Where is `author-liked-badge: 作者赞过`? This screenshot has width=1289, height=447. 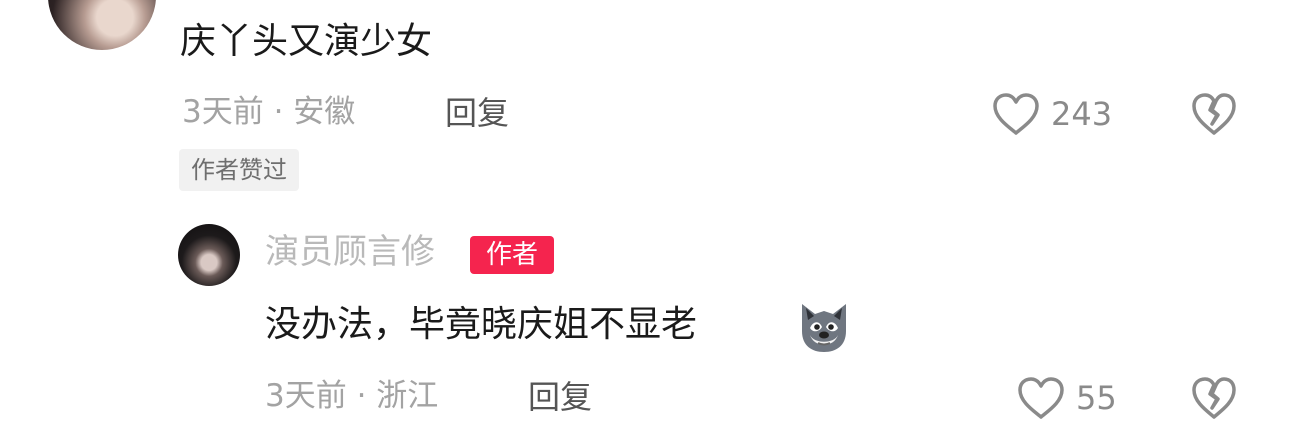 author-liked-badge: 作者赞过 is located at coordinates (239, 170).